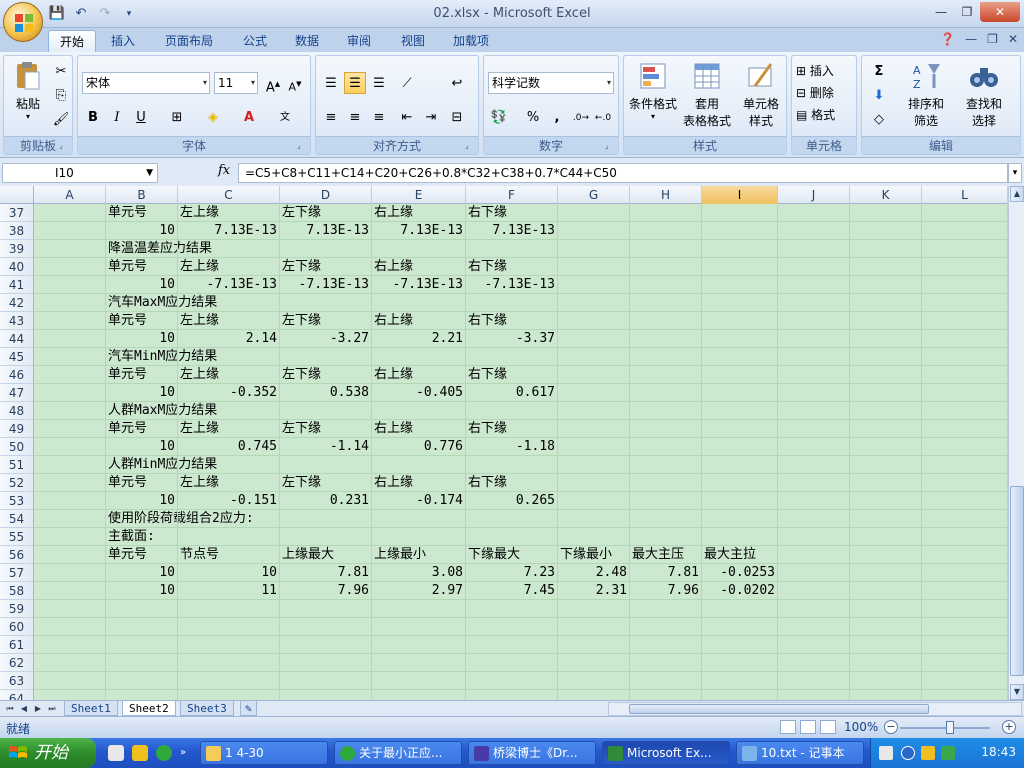 The height and width of the screenshot is (768, 1024). What do you see at coordinates (142, 573) in the screenshot?
I see `cell-b57: 10` at bounding box center [142, 573].